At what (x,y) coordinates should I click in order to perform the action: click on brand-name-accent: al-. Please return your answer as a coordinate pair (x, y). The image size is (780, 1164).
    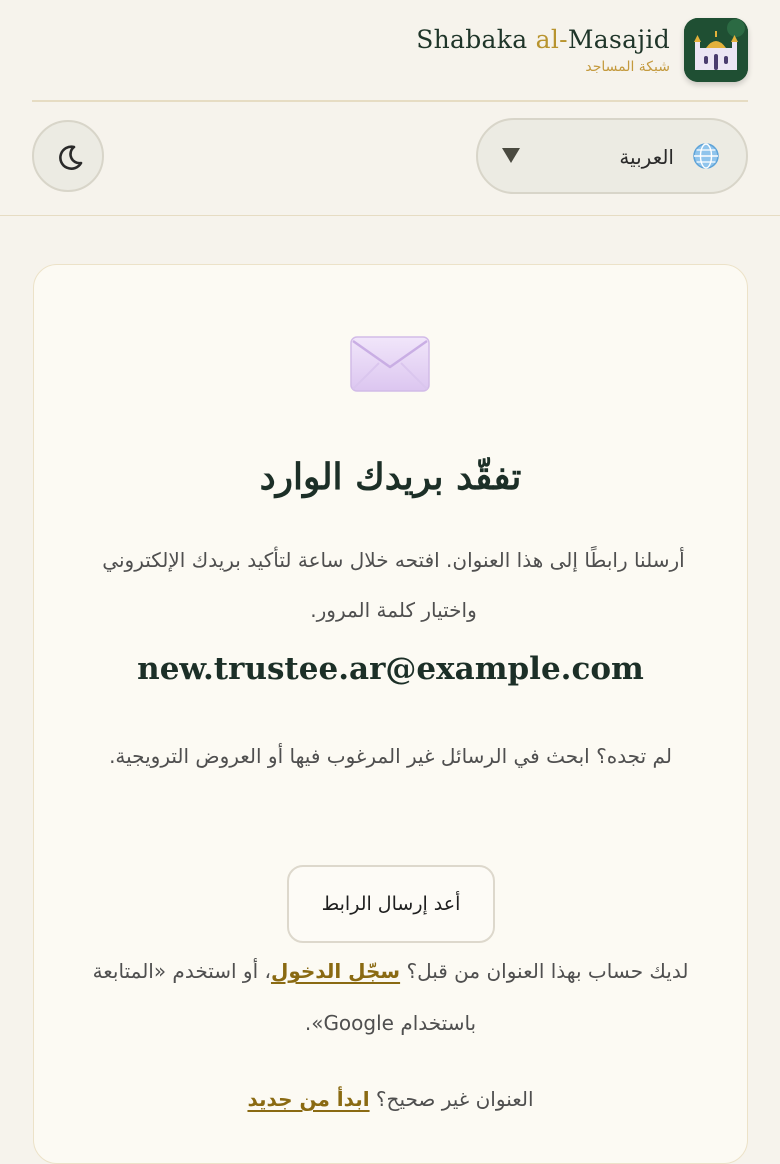
    Looking at the image, I should click on (551, 39).